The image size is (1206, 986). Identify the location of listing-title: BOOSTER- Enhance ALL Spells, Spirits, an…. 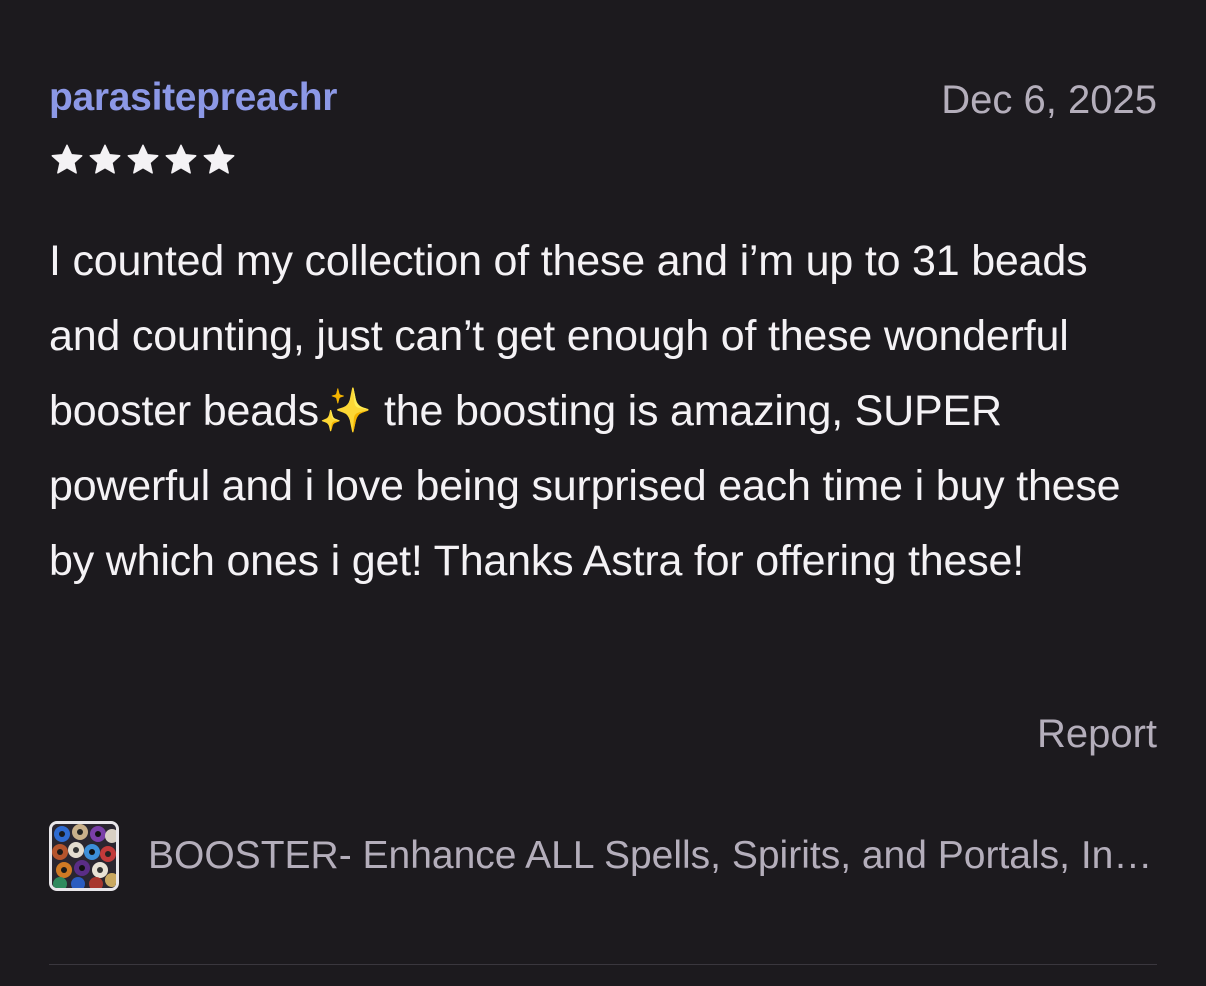
(651, 856).